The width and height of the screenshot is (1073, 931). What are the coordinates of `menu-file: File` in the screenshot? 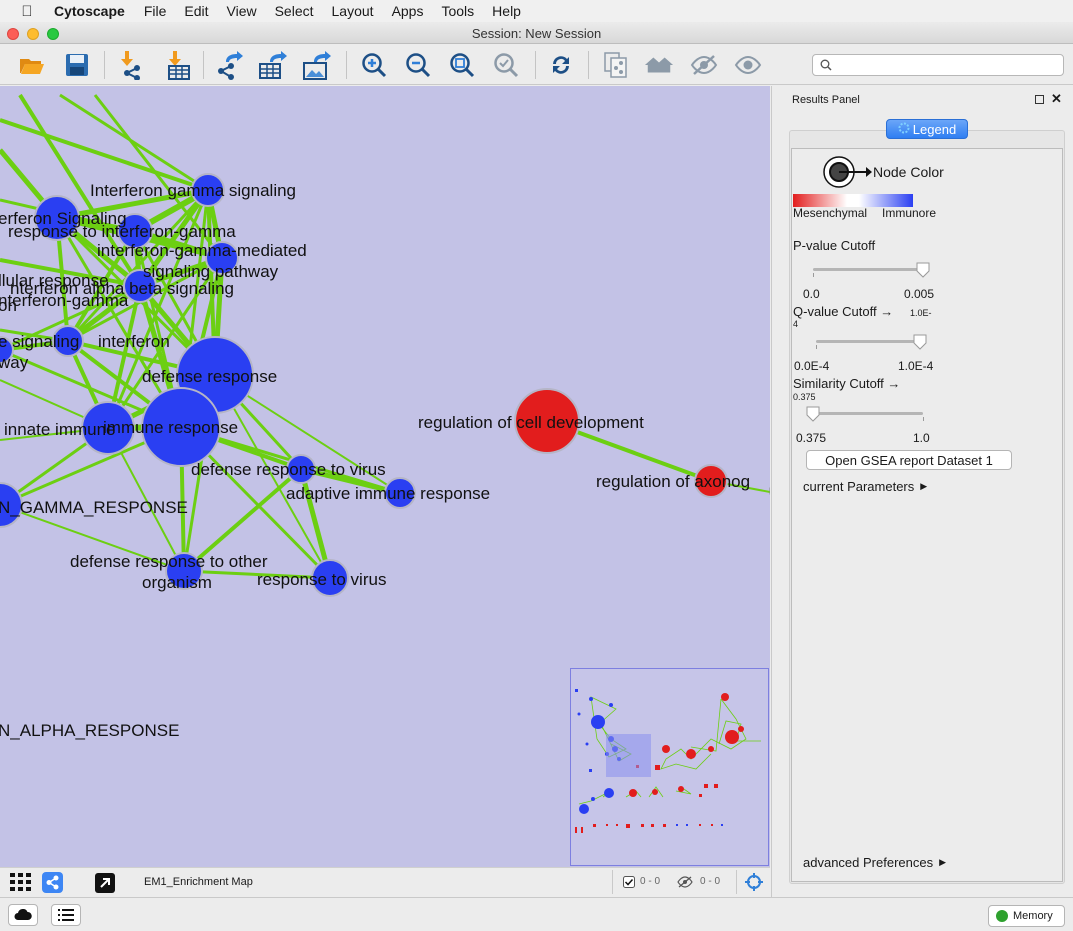 It's located at (155, 11).